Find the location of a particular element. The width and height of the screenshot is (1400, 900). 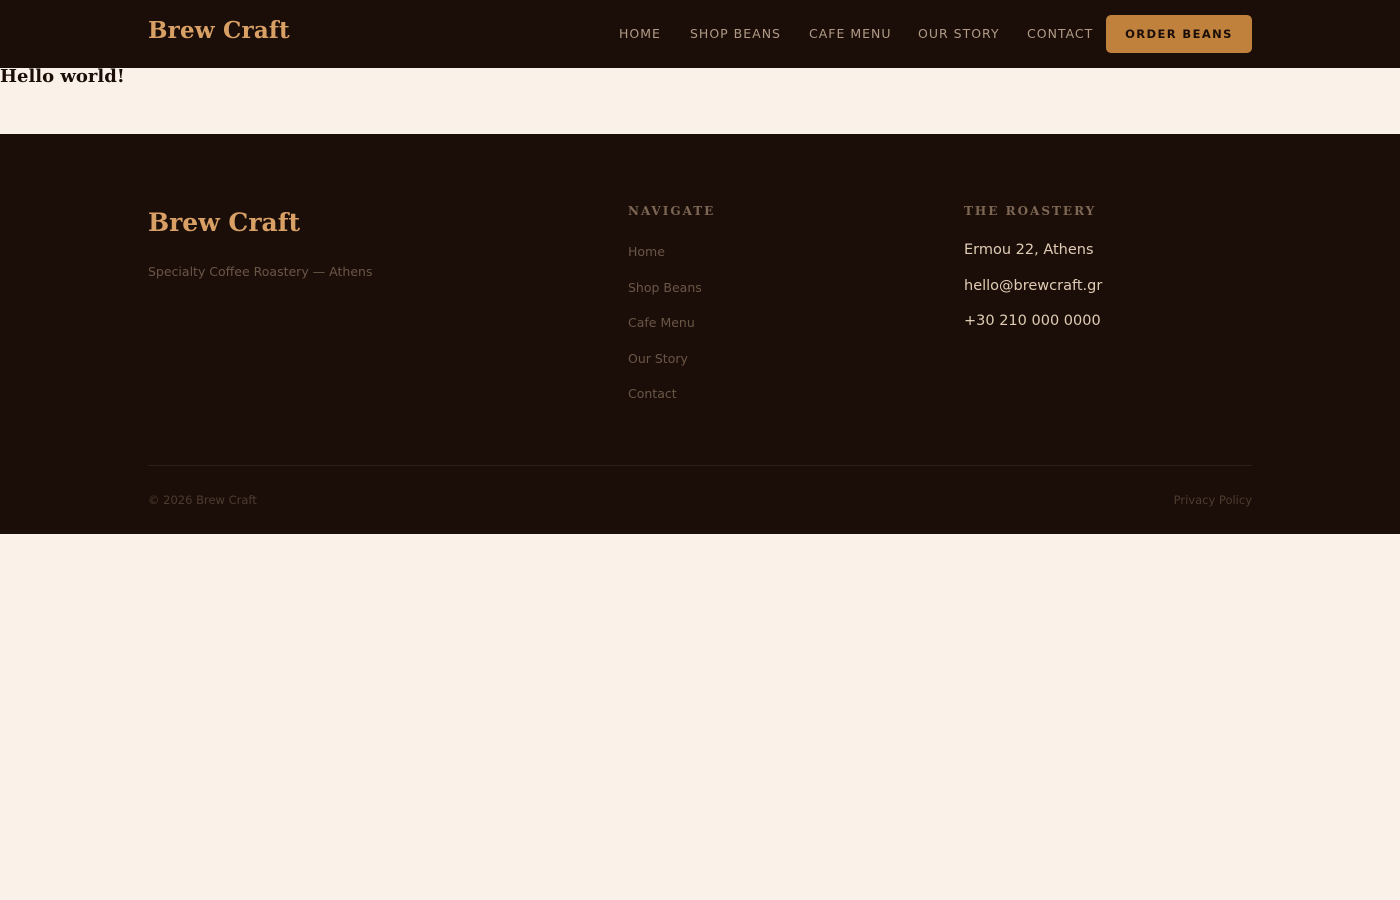

footer-navigate-heading: NAVIGATE is located at coordinates (672, 211).